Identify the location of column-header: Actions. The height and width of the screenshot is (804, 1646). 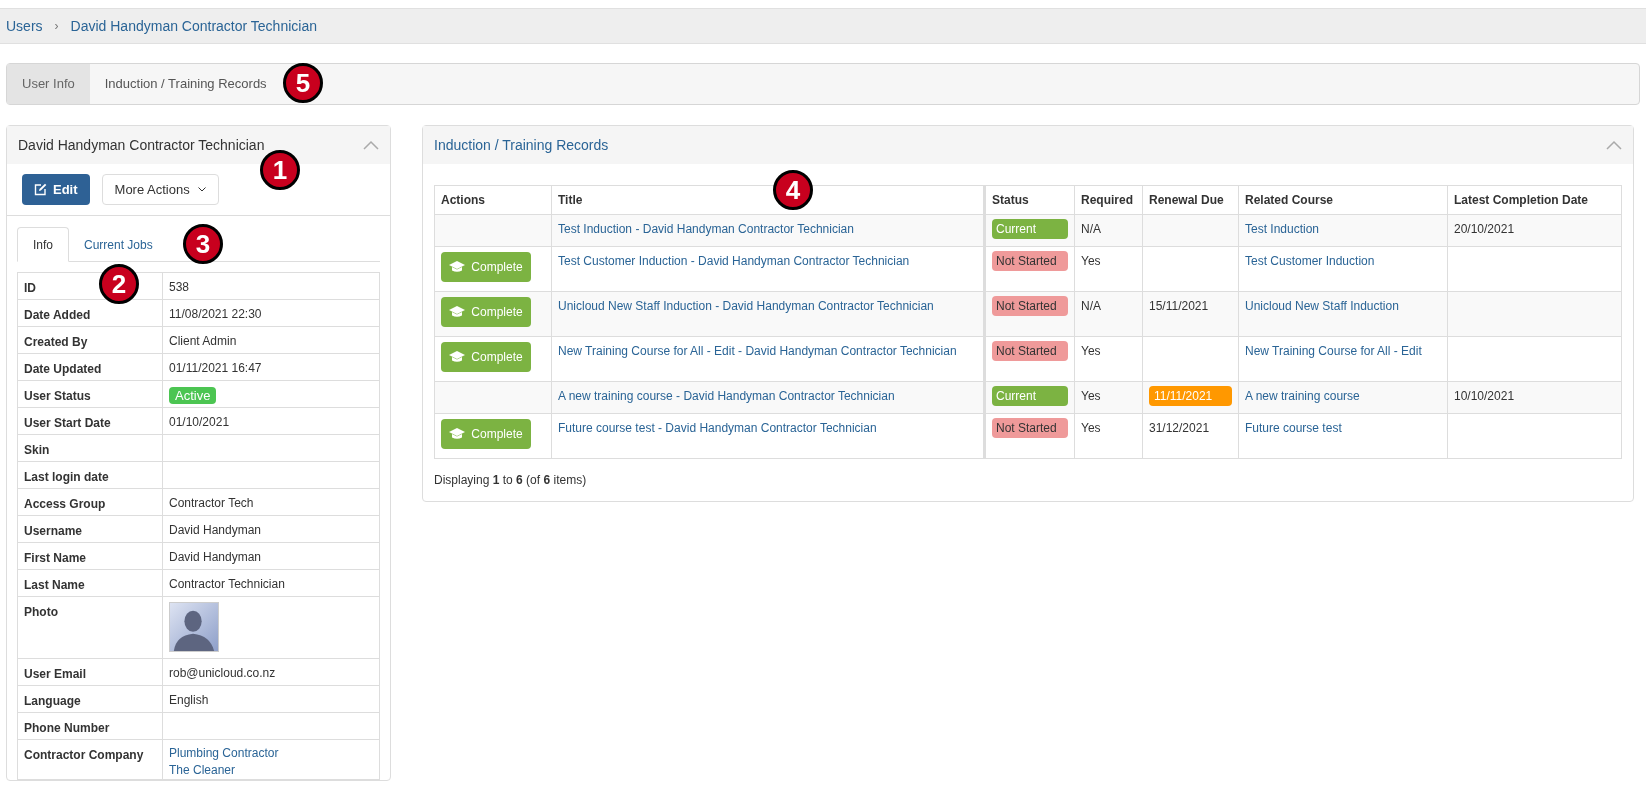
(493, 200).